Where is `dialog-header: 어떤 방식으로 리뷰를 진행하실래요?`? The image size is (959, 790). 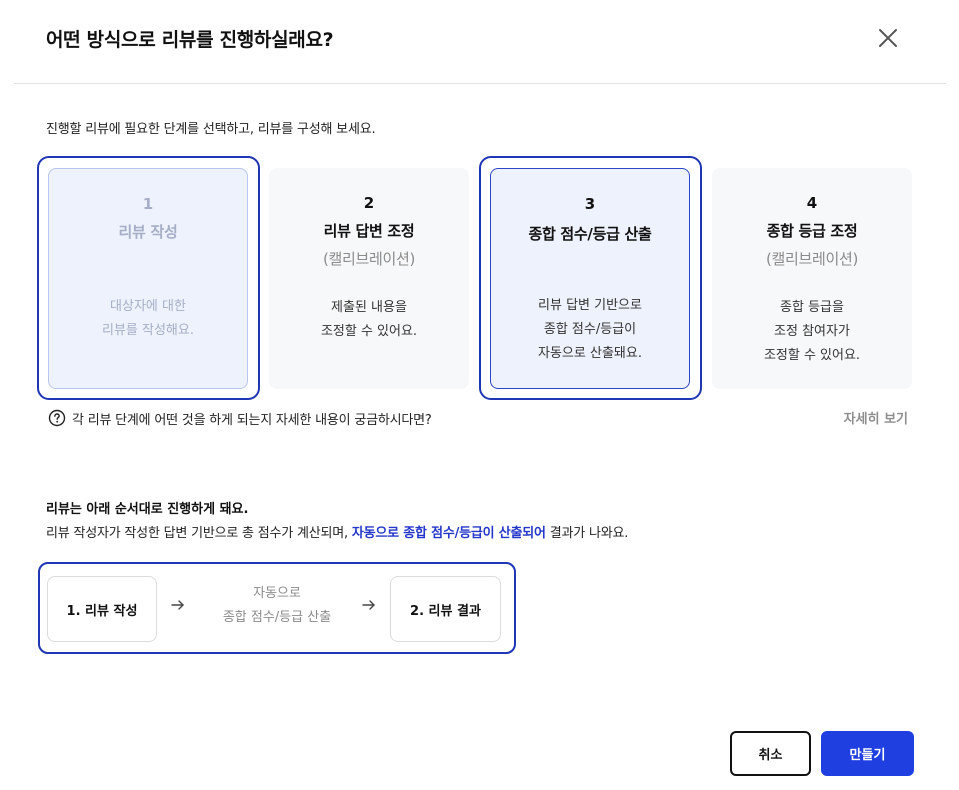 dialog-header: 어떤 방식으로 리뷰를 진행하실래요? is located at coordinates (479, 42).